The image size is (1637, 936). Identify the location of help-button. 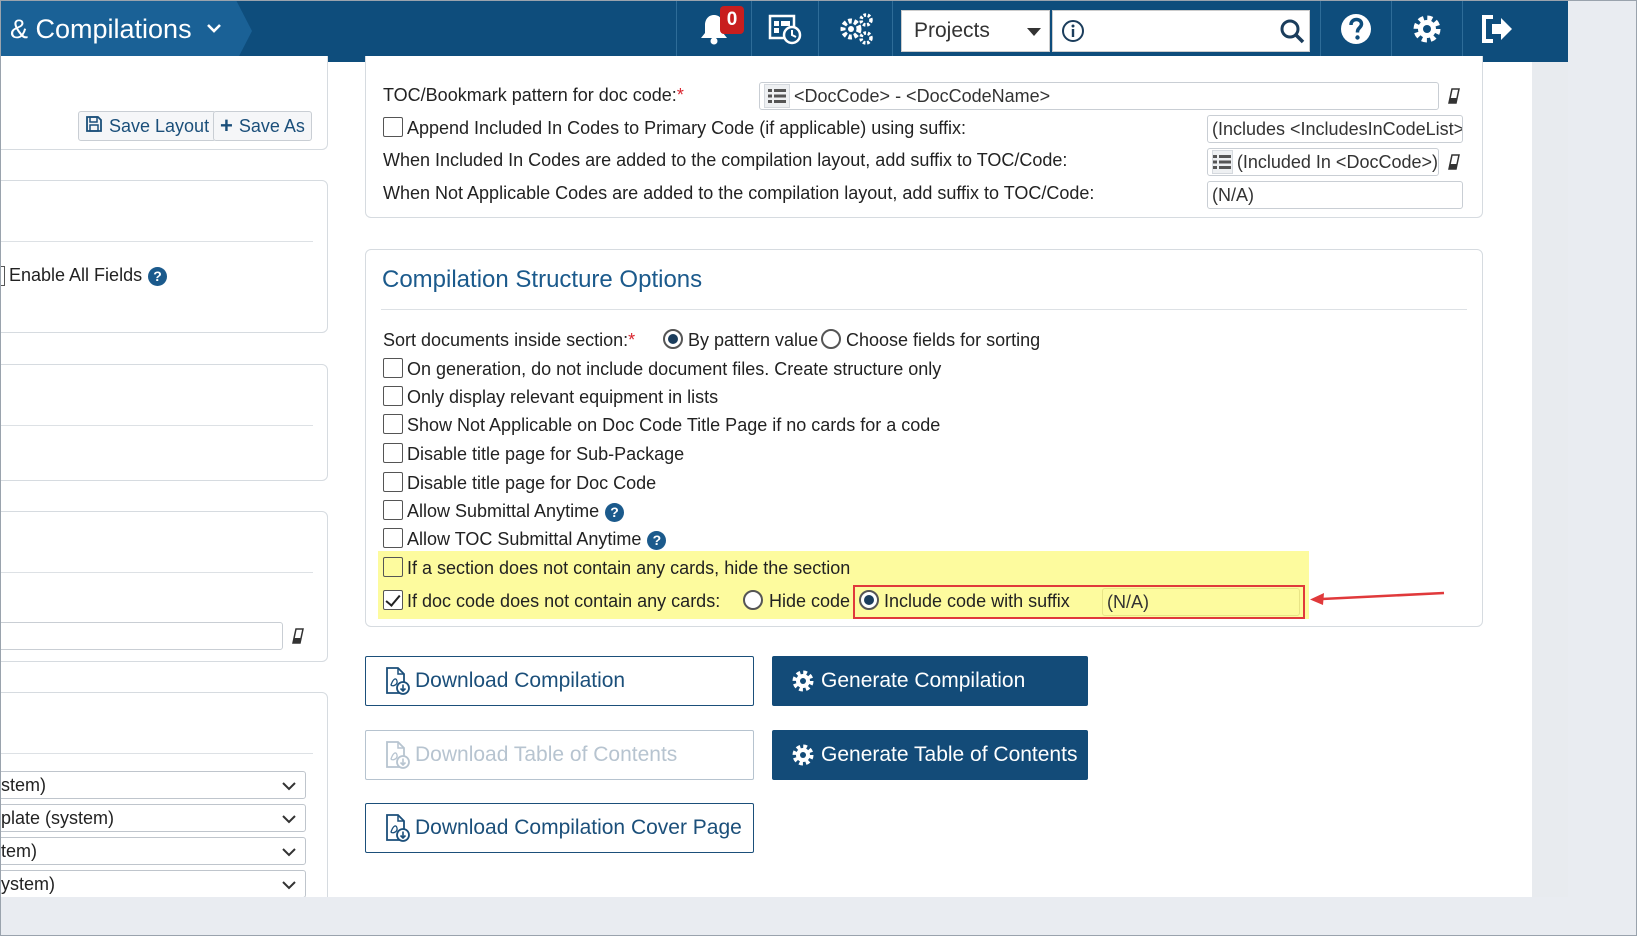
(1356, 31).